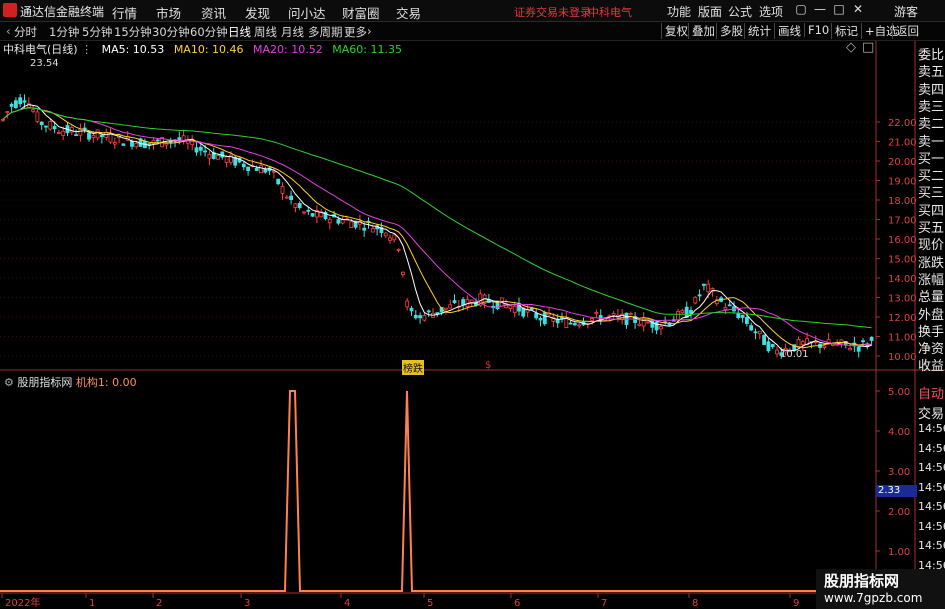 Image resolution: width=945 pixels, height=609 pixels. Describe the element at coordinates (931, 332) in the screenshot. I see `quote-item: 换手` at that location.